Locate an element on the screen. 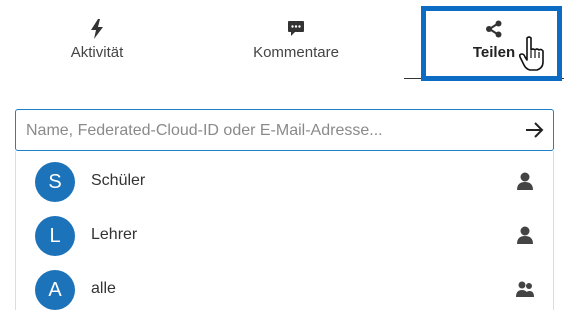 This screenshot has height=316, width=573. share-search-field is located at coordinates (284, 130).